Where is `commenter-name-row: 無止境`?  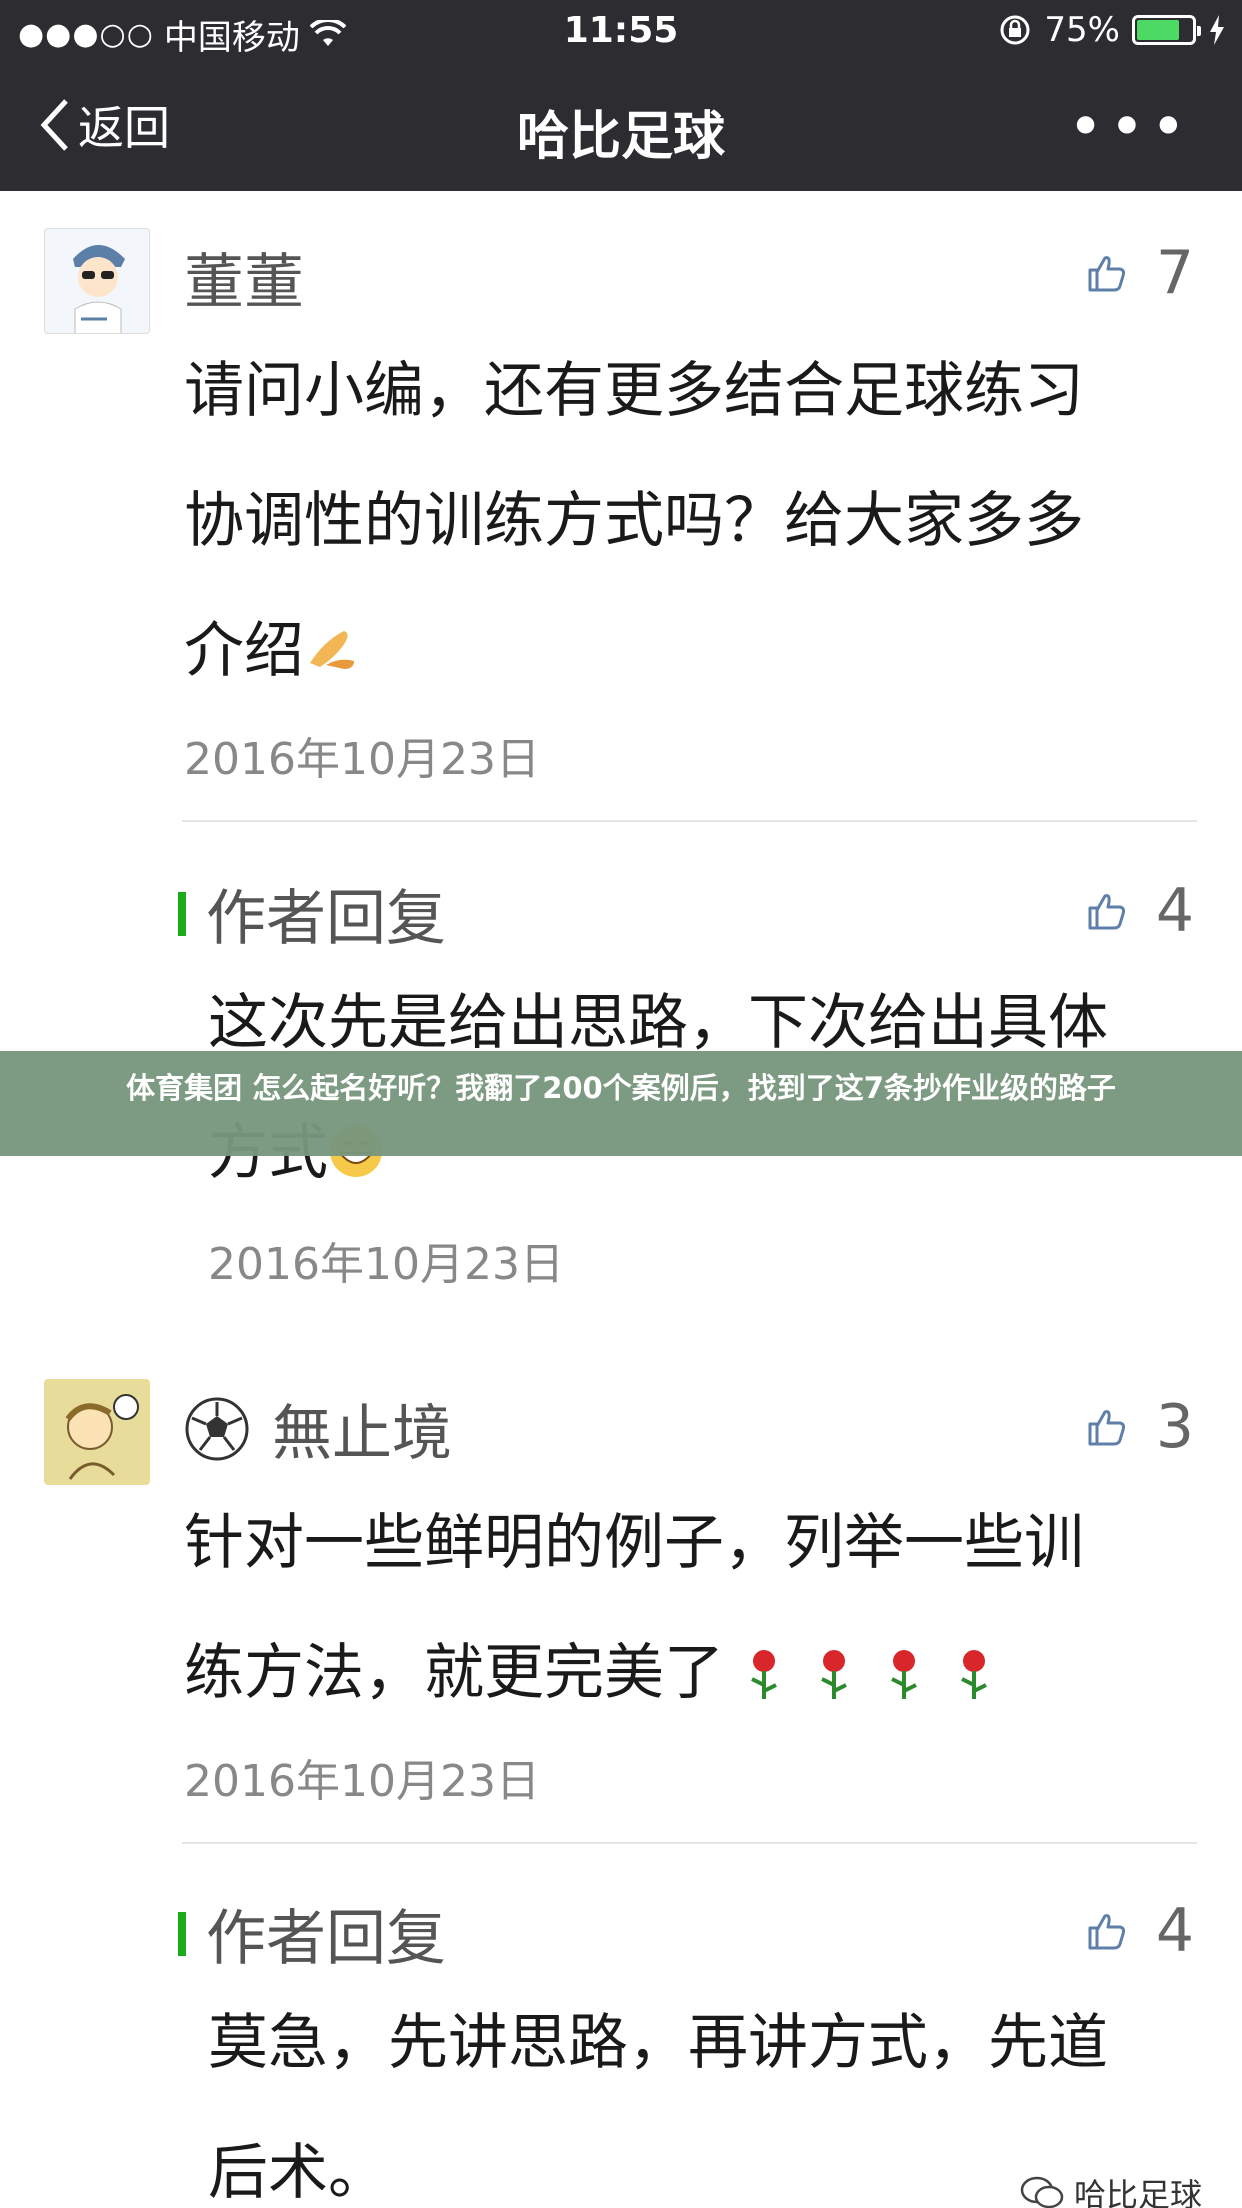
commenter-name-row: 無止境 is located at coordinates (318, 1428).